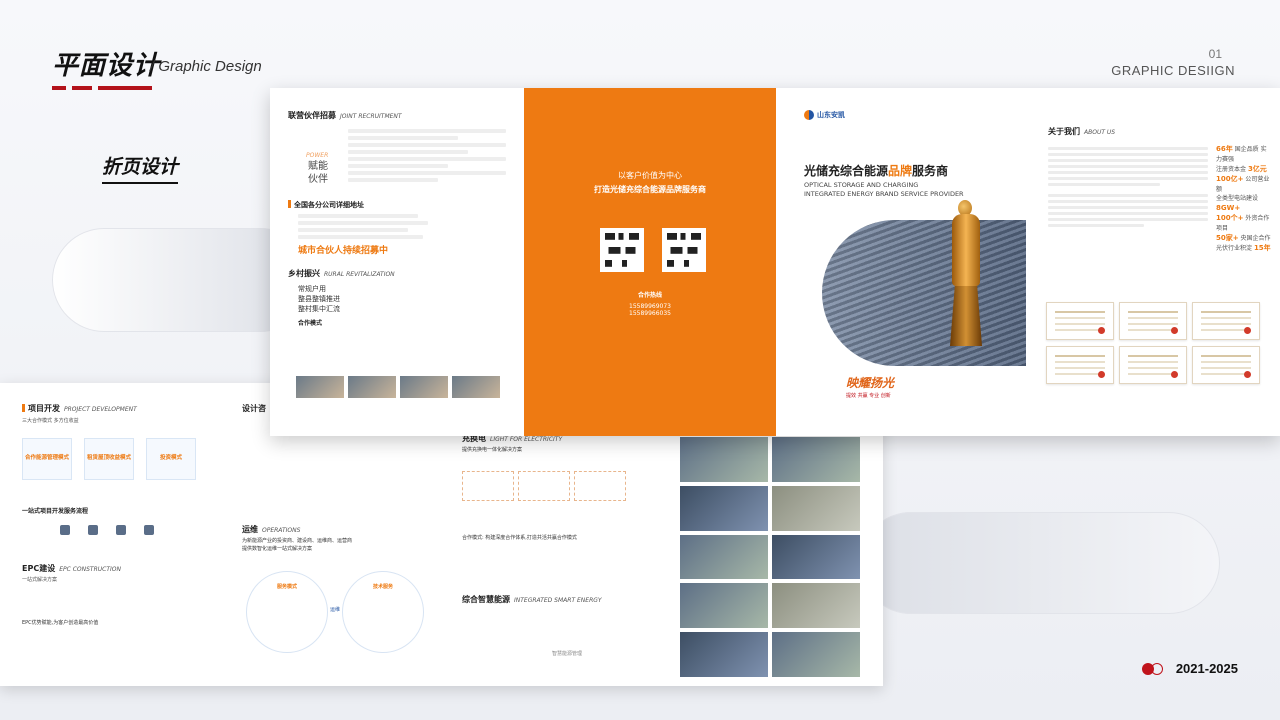 This screenshot has height=720, width=1280. Describe the element at coordinates (60, 623) in the screenshot. I see `epc-advantage: EPC优势赋能,为客户创造最高价值` at that location.